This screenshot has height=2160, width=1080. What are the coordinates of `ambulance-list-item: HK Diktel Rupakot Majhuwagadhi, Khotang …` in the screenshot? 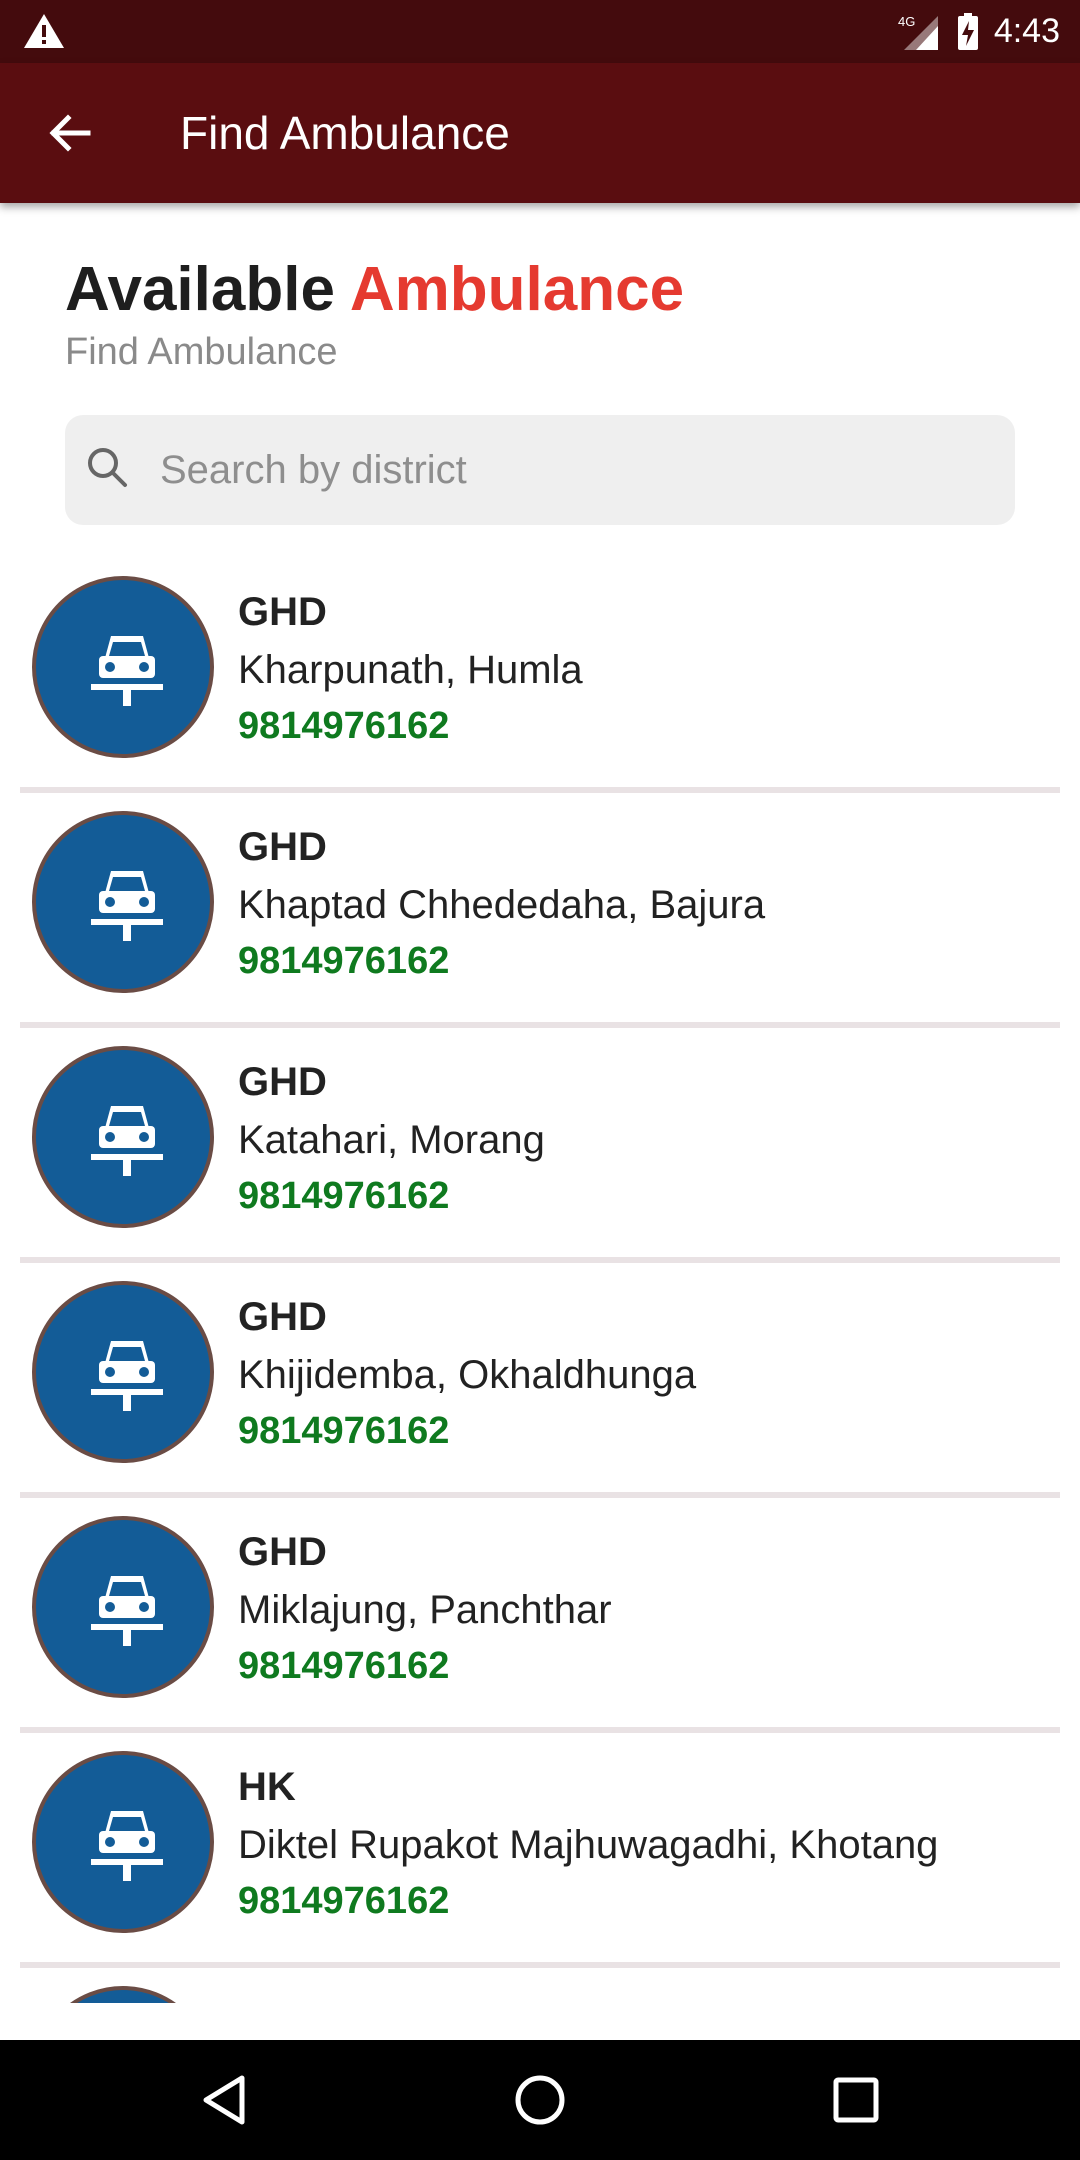 It's located at (540, 1852).